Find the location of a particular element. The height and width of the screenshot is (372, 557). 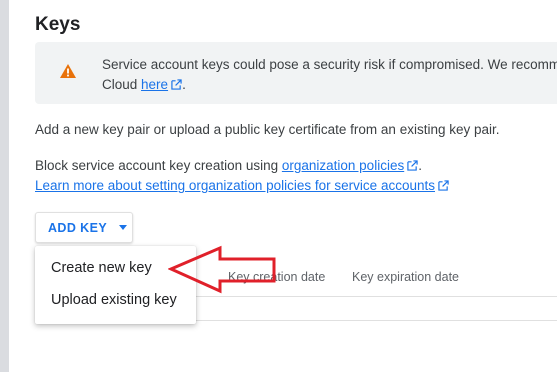

warning-suffix: . is located at coordinates (184, 84).